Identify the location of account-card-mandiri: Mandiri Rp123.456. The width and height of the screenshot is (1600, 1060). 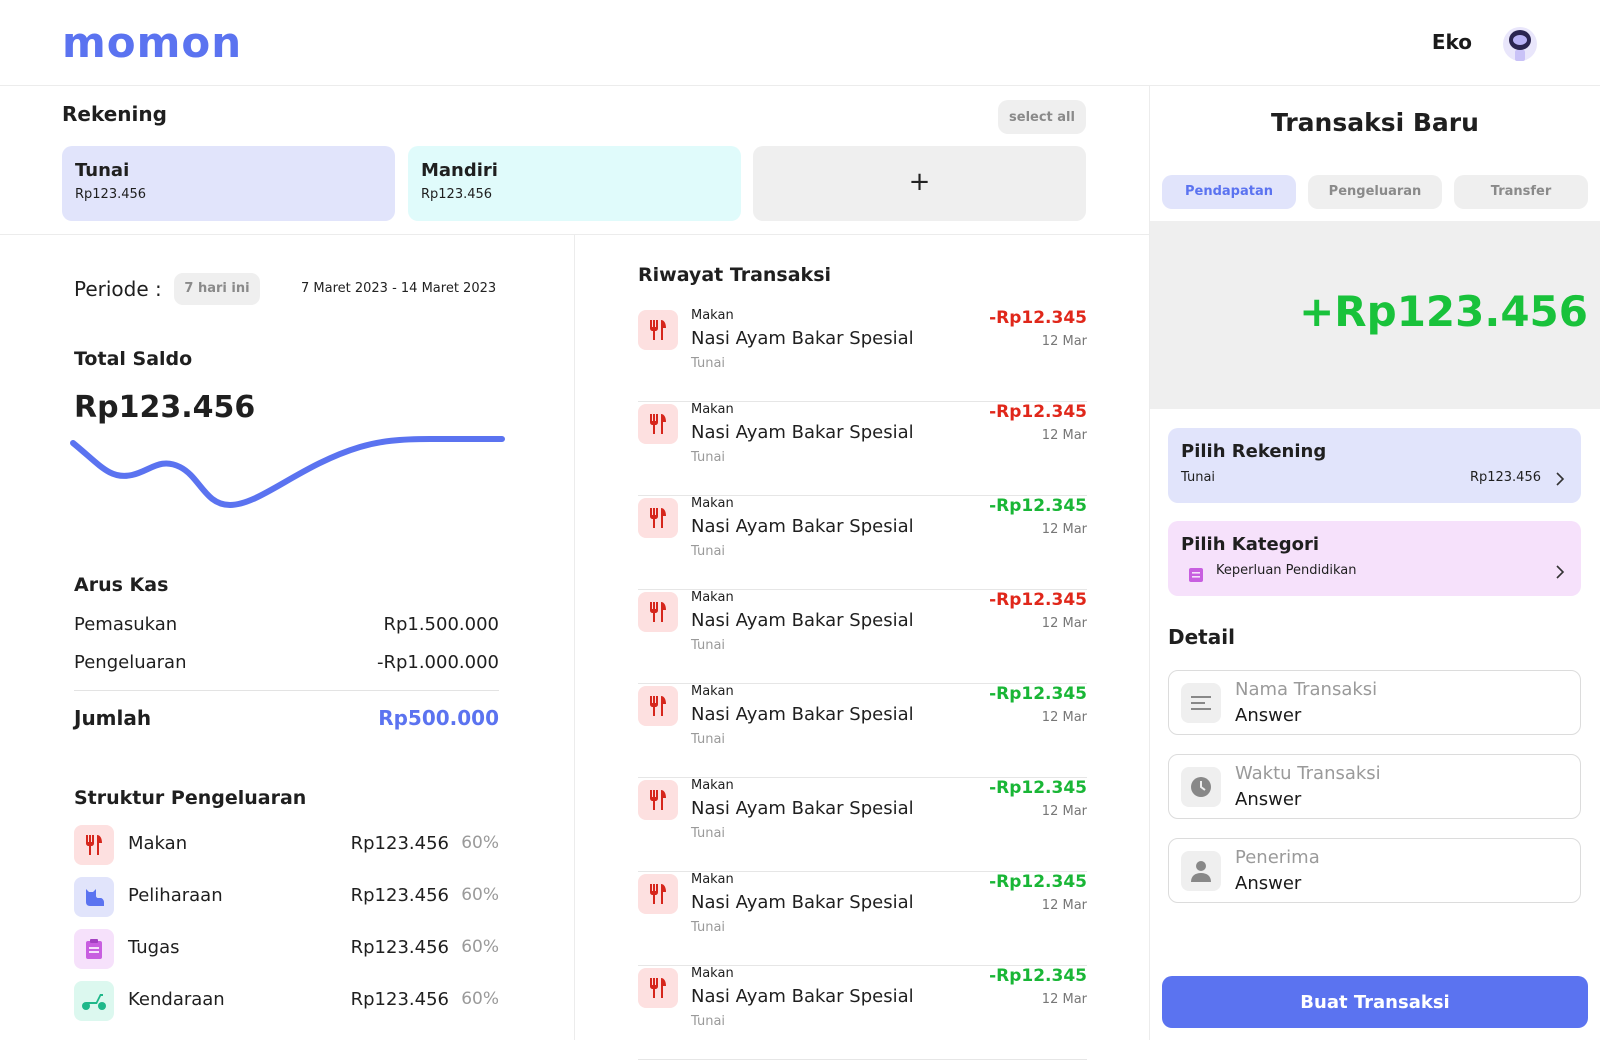
(574, 183).